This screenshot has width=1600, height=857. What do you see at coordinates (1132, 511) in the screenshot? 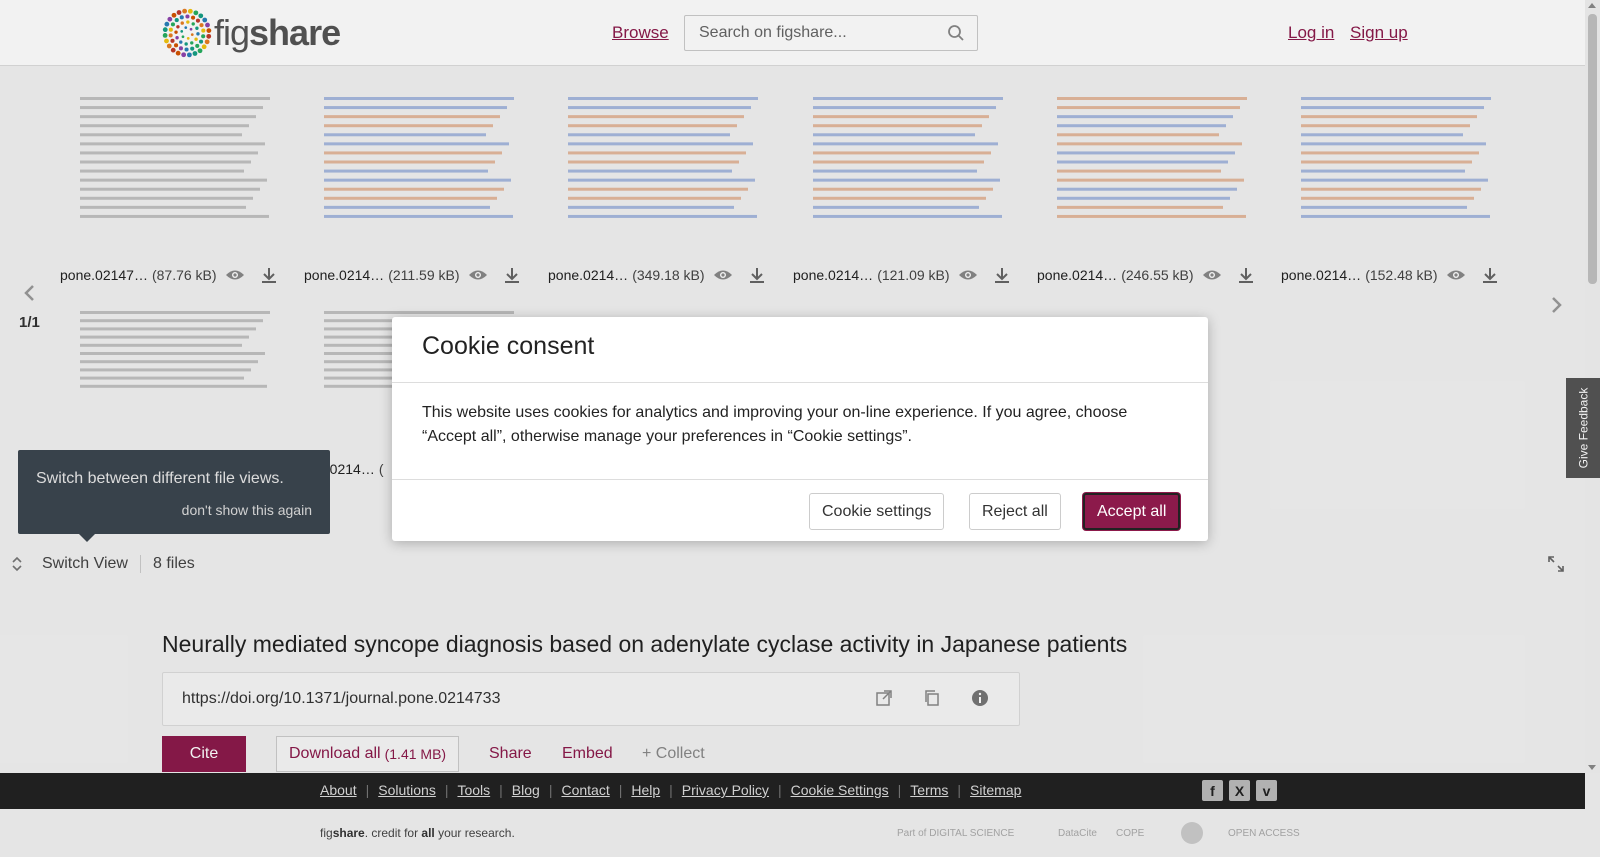
I see `accept-all-button: Accept all` at bounding box center [1132, 511].